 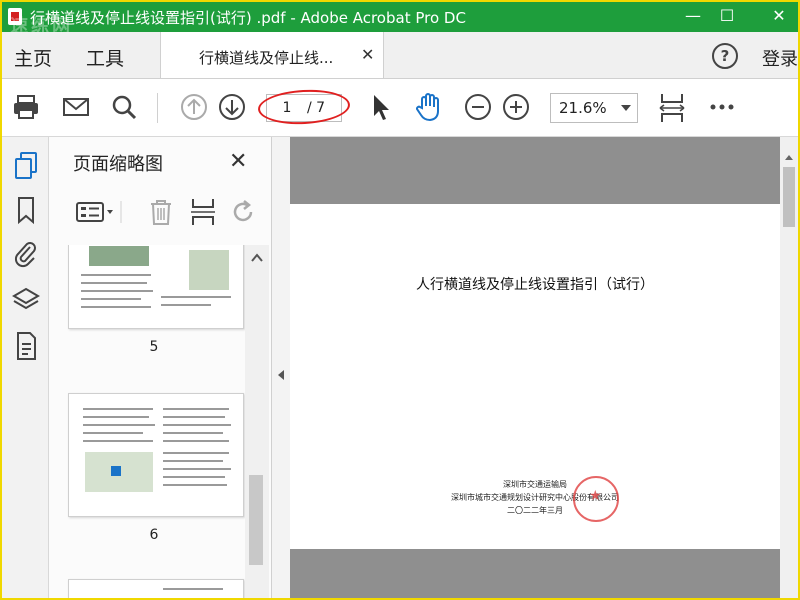 I want to click on hand-tool-icon, so click(x=429, y=107).